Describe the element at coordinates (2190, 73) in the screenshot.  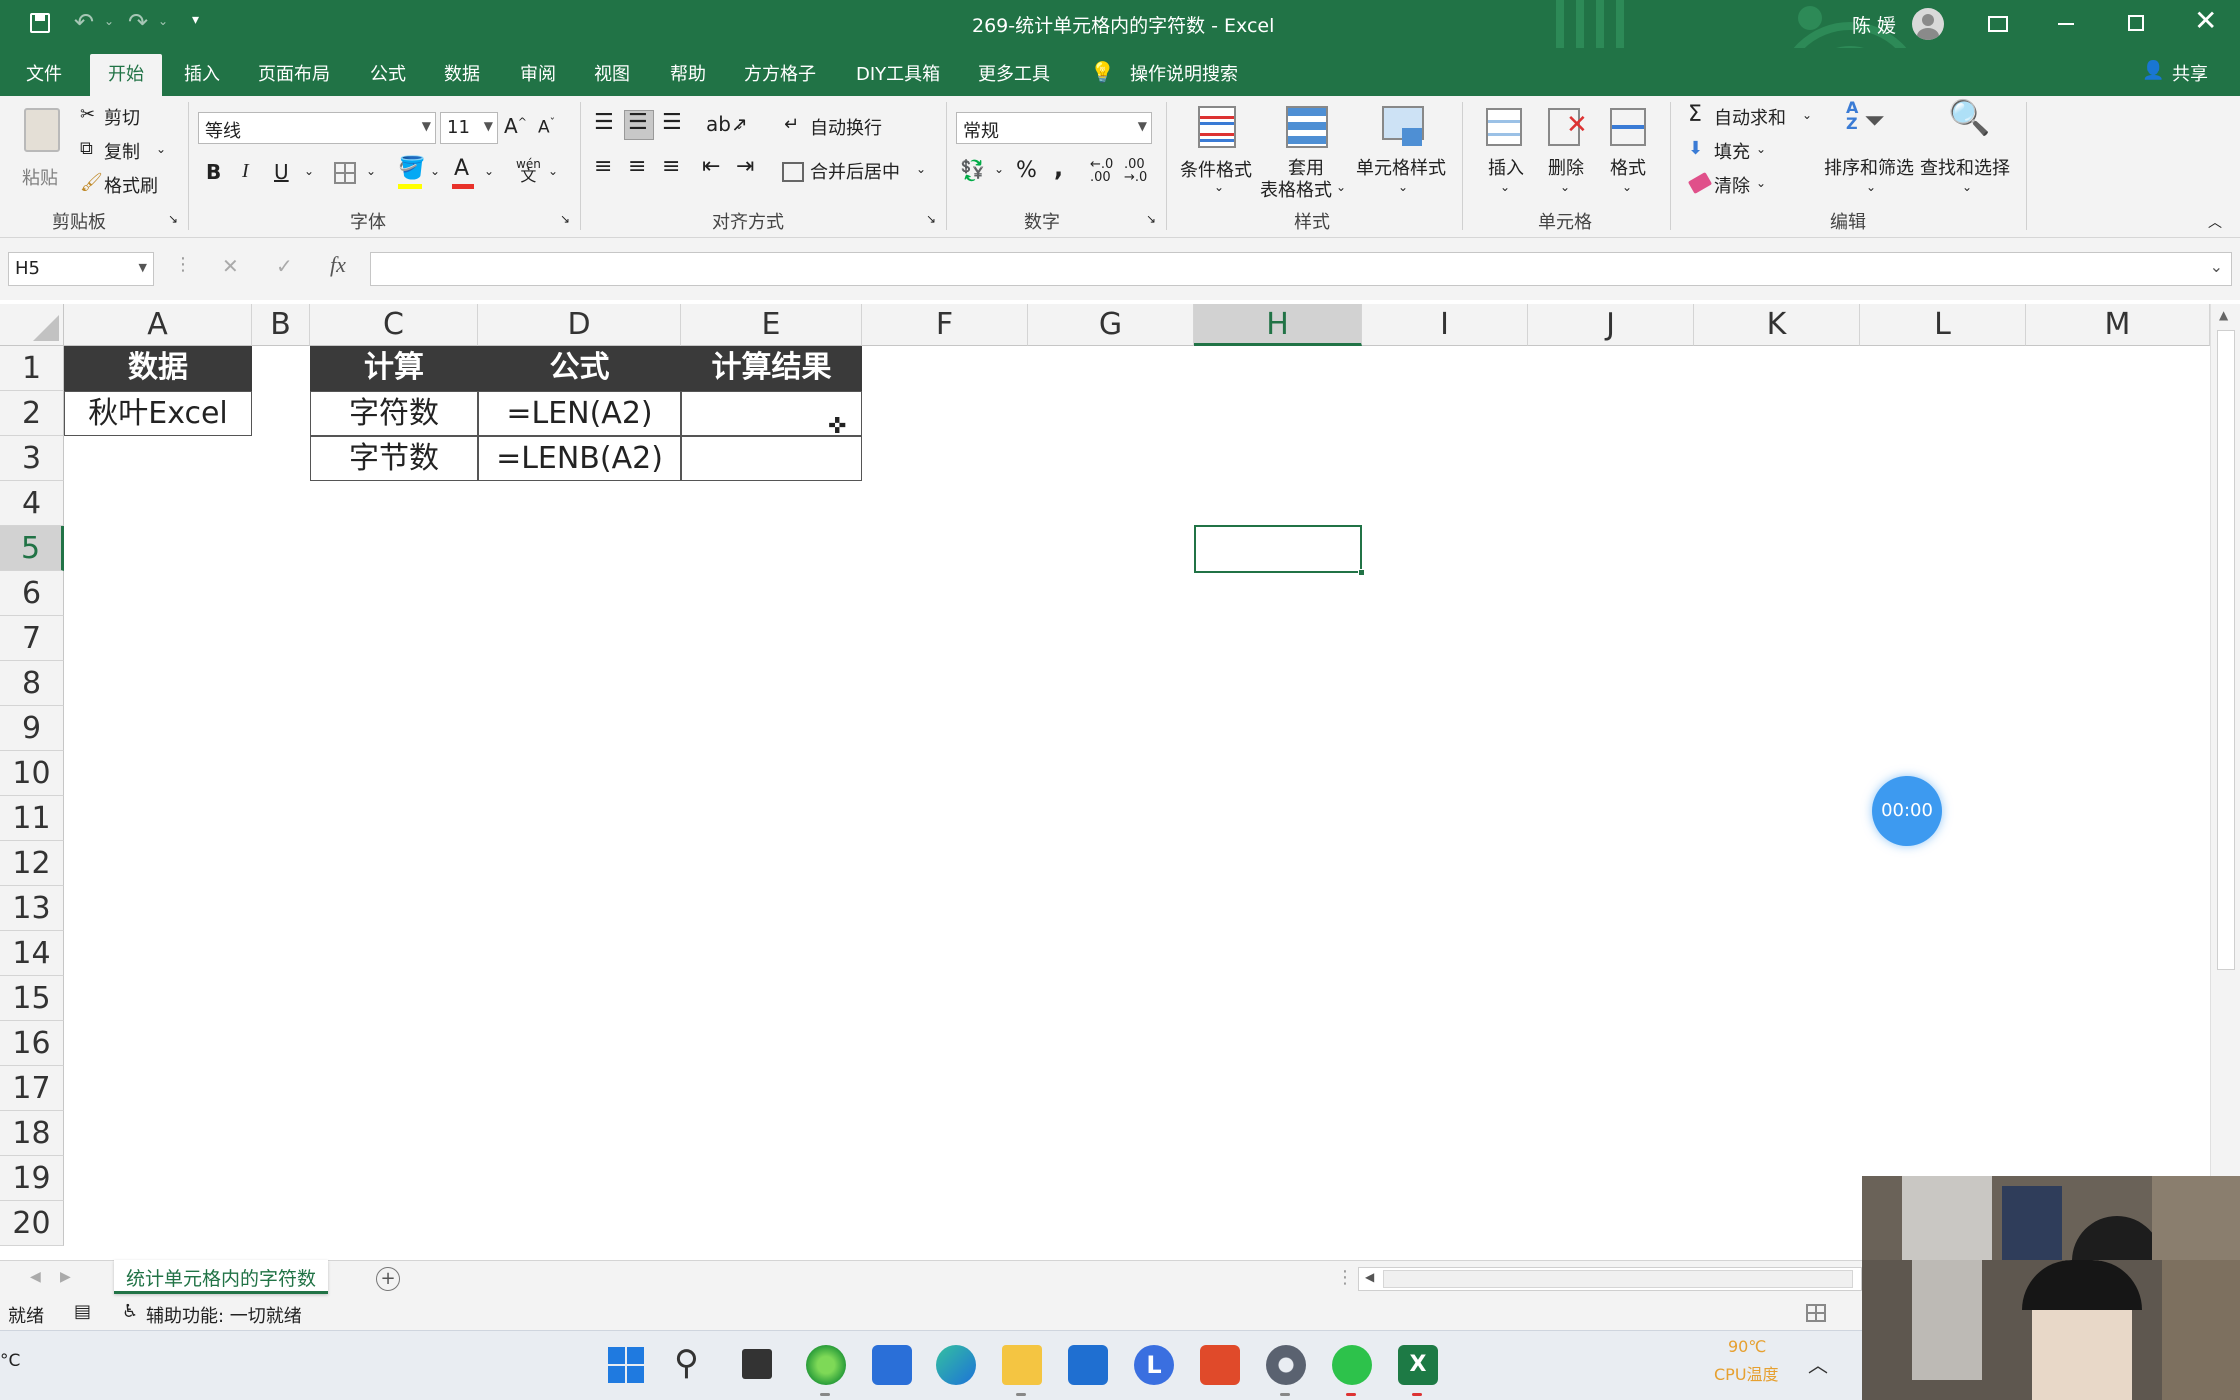
I see `share-button: 共享` at that location.